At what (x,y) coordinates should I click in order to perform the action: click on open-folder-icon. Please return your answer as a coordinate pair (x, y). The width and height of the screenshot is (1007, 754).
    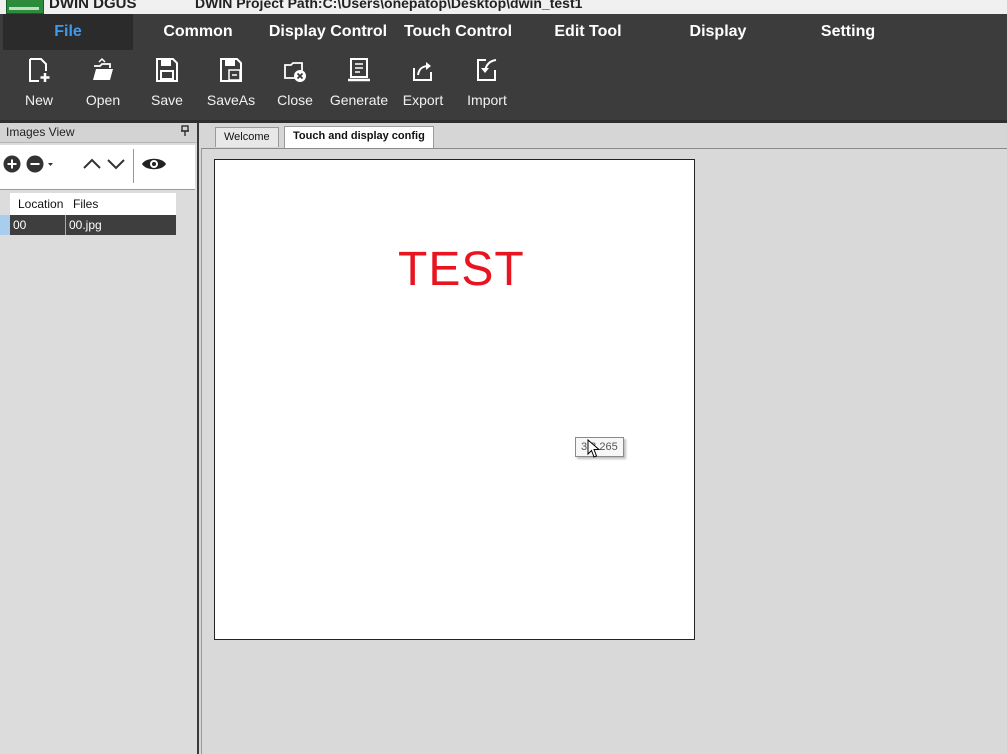
    Looking at the image, I should click on (103, 68).